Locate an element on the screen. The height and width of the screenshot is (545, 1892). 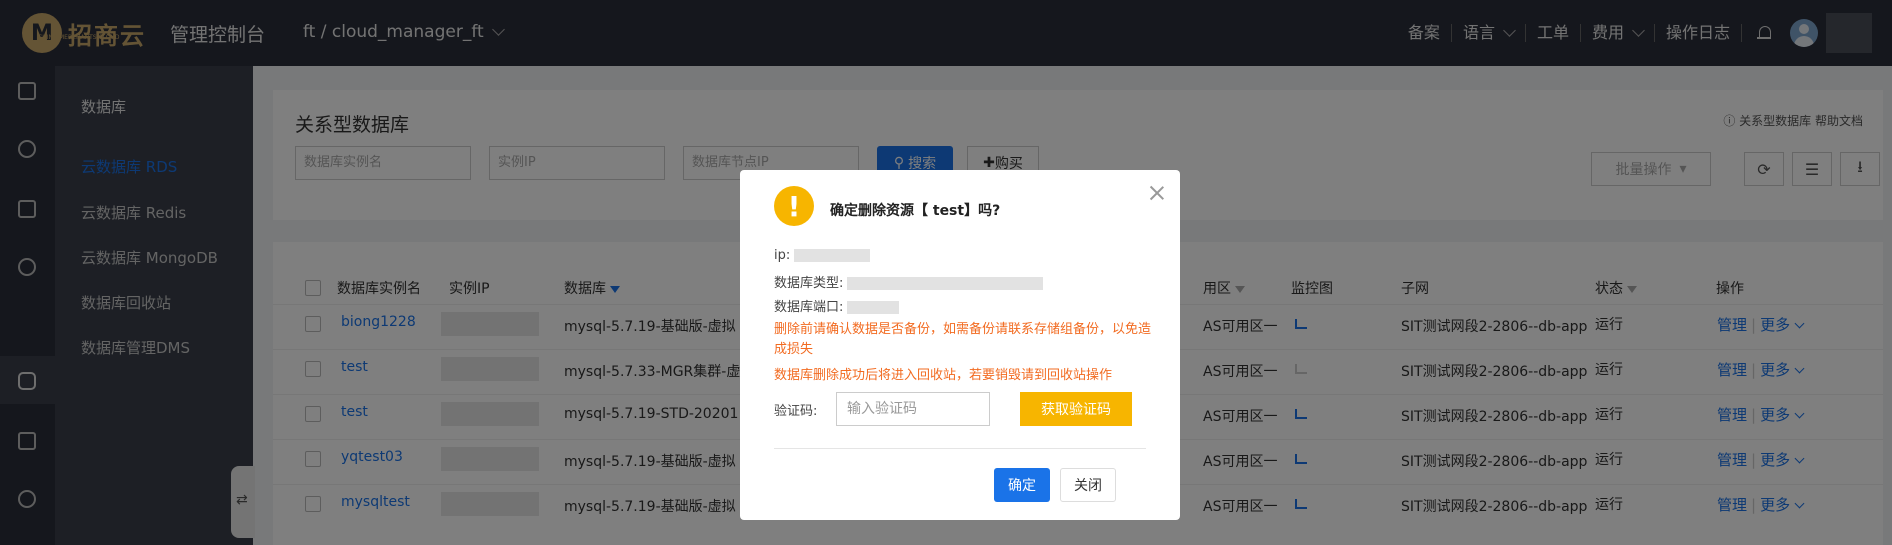
close-button: 关闭 is located at coordinates (1088, 485).